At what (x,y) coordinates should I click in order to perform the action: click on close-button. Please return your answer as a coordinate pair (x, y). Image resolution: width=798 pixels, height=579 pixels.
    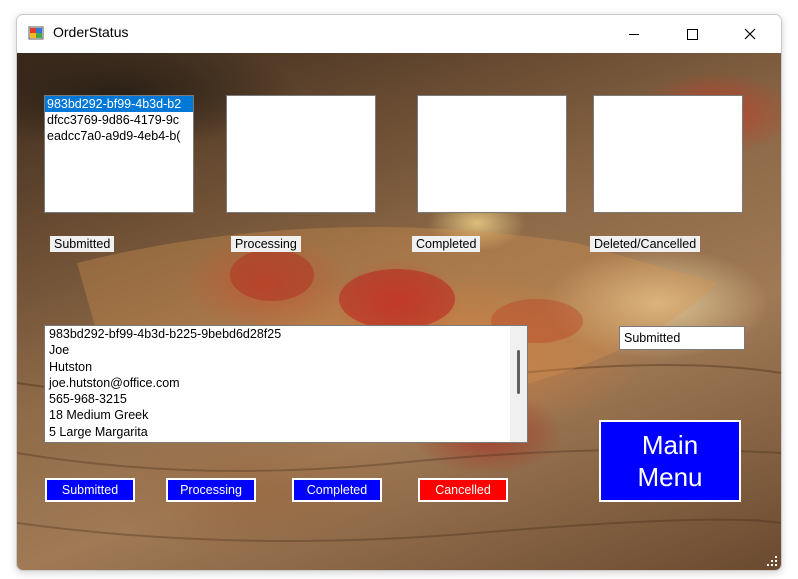
    Looking at the image, I should click on (750, 34).